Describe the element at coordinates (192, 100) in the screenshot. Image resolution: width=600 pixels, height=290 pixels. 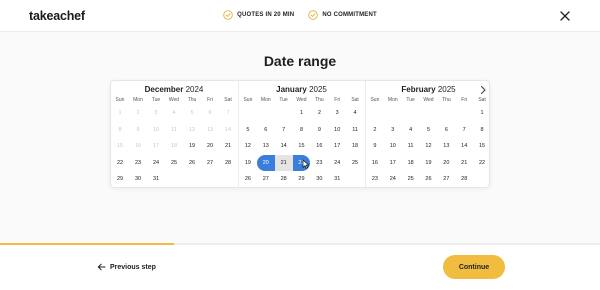
I see `weekday-label: Thu` at that location.